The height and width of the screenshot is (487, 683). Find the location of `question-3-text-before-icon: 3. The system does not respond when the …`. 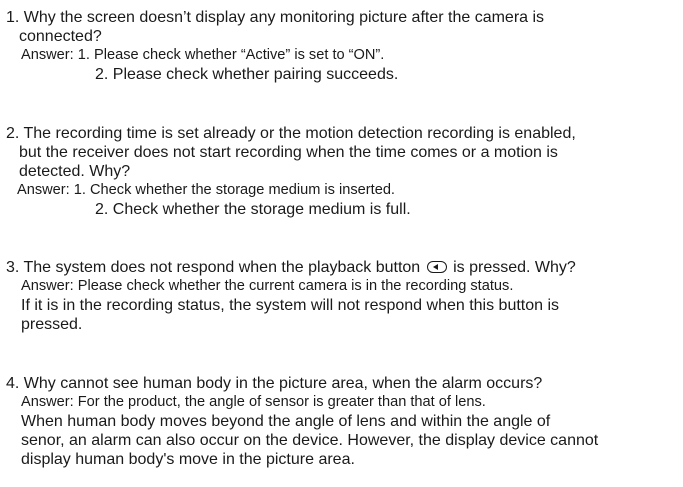

question-3-text-before-icon: 3. The system does not respond when the … is located at coordinates (213, 267).